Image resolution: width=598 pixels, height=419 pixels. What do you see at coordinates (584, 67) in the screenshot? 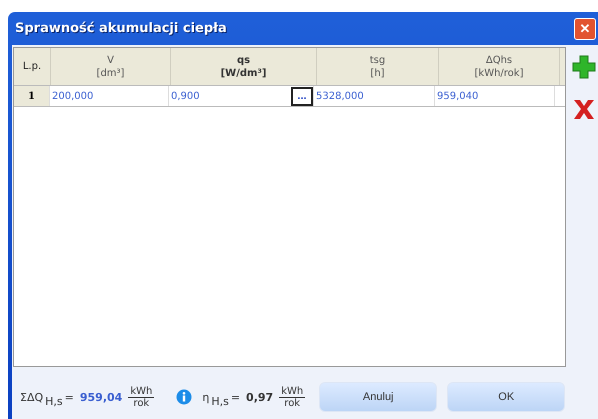
I see `add-icon` at bounding box center [584, 67].